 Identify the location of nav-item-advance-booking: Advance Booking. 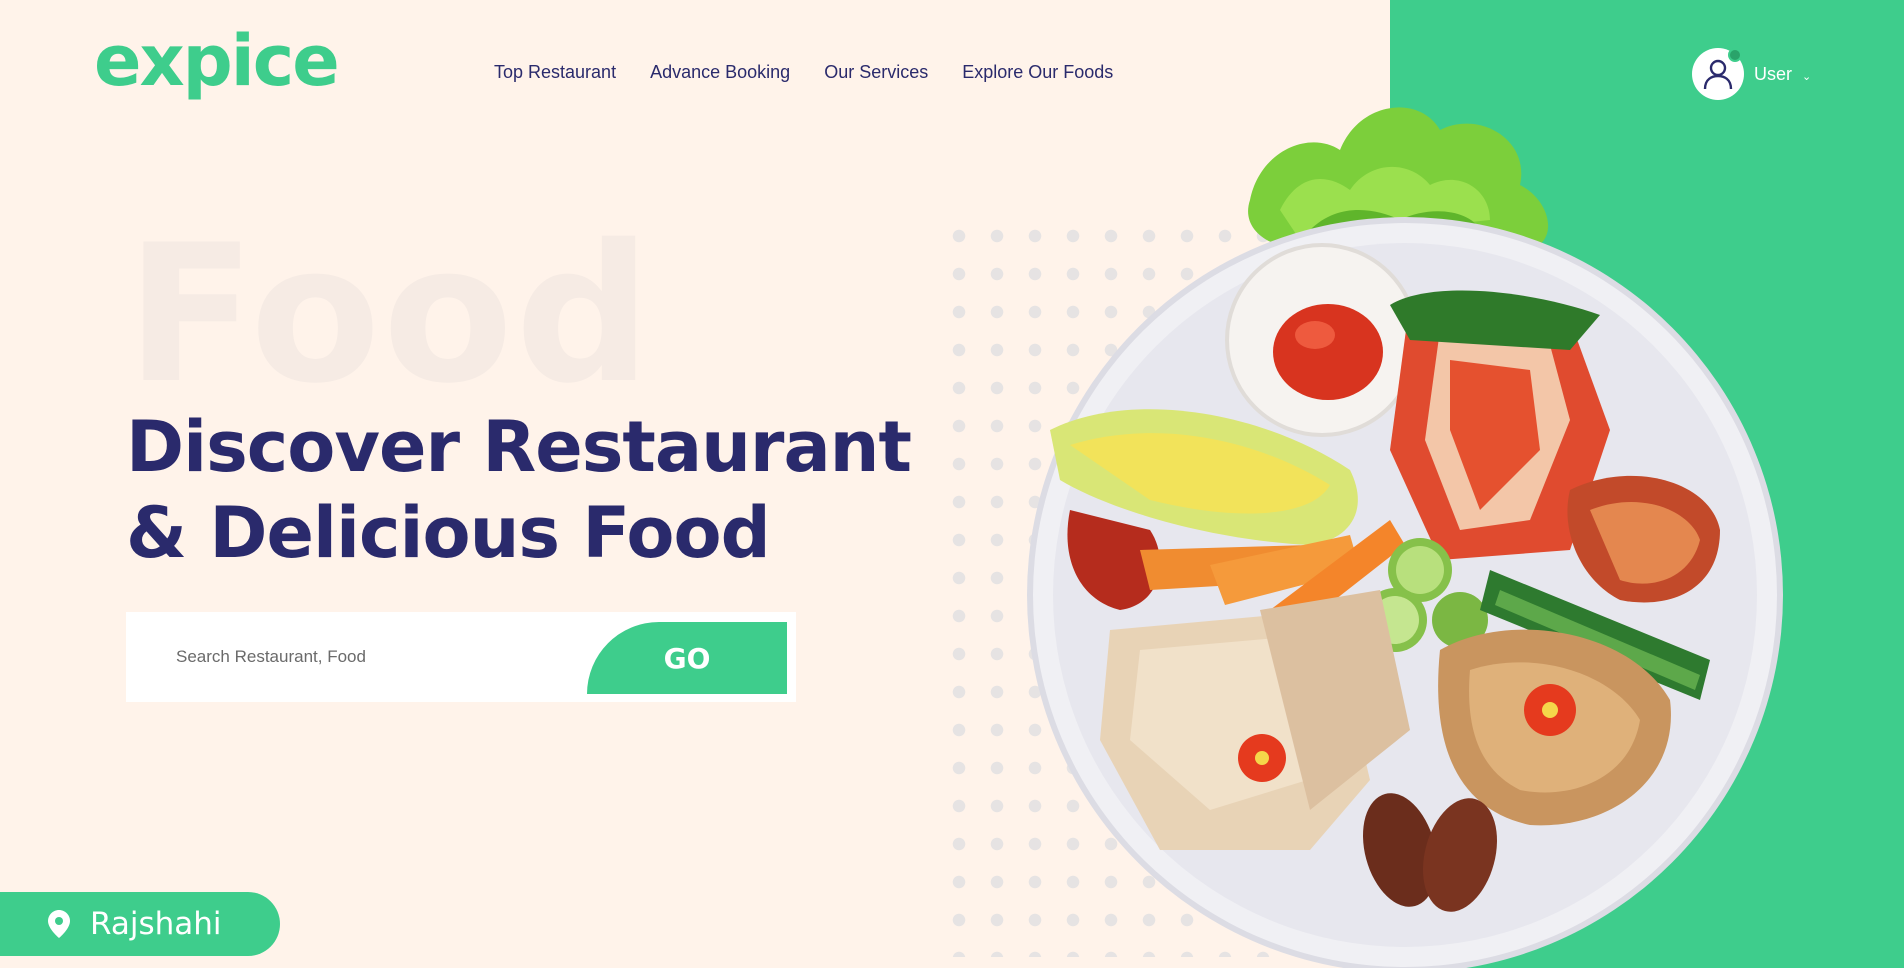
(720, 72).